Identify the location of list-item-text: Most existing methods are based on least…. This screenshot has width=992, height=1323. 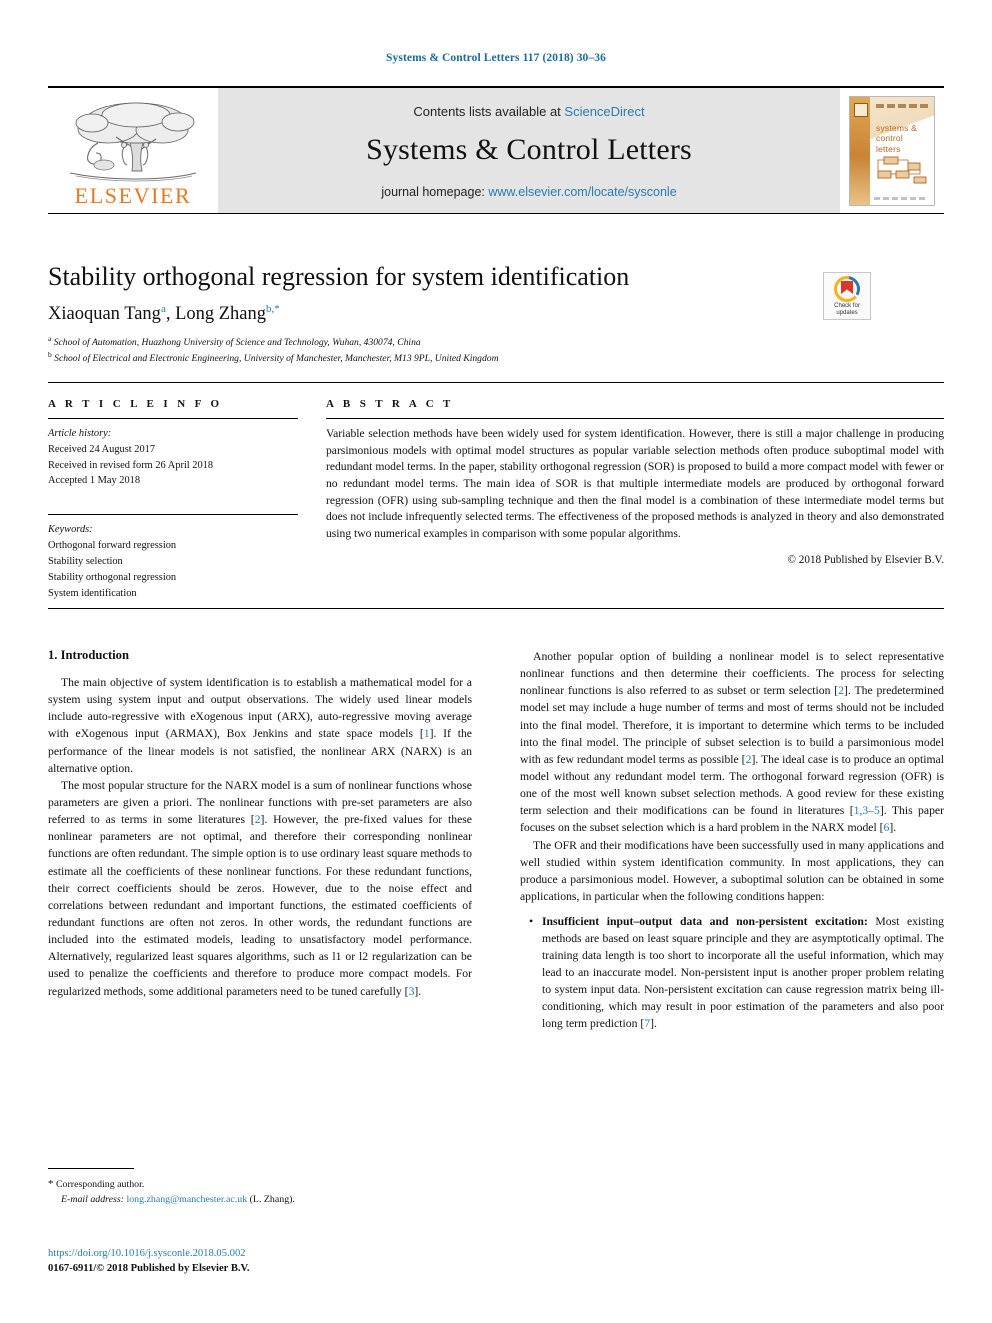
(743, 972).